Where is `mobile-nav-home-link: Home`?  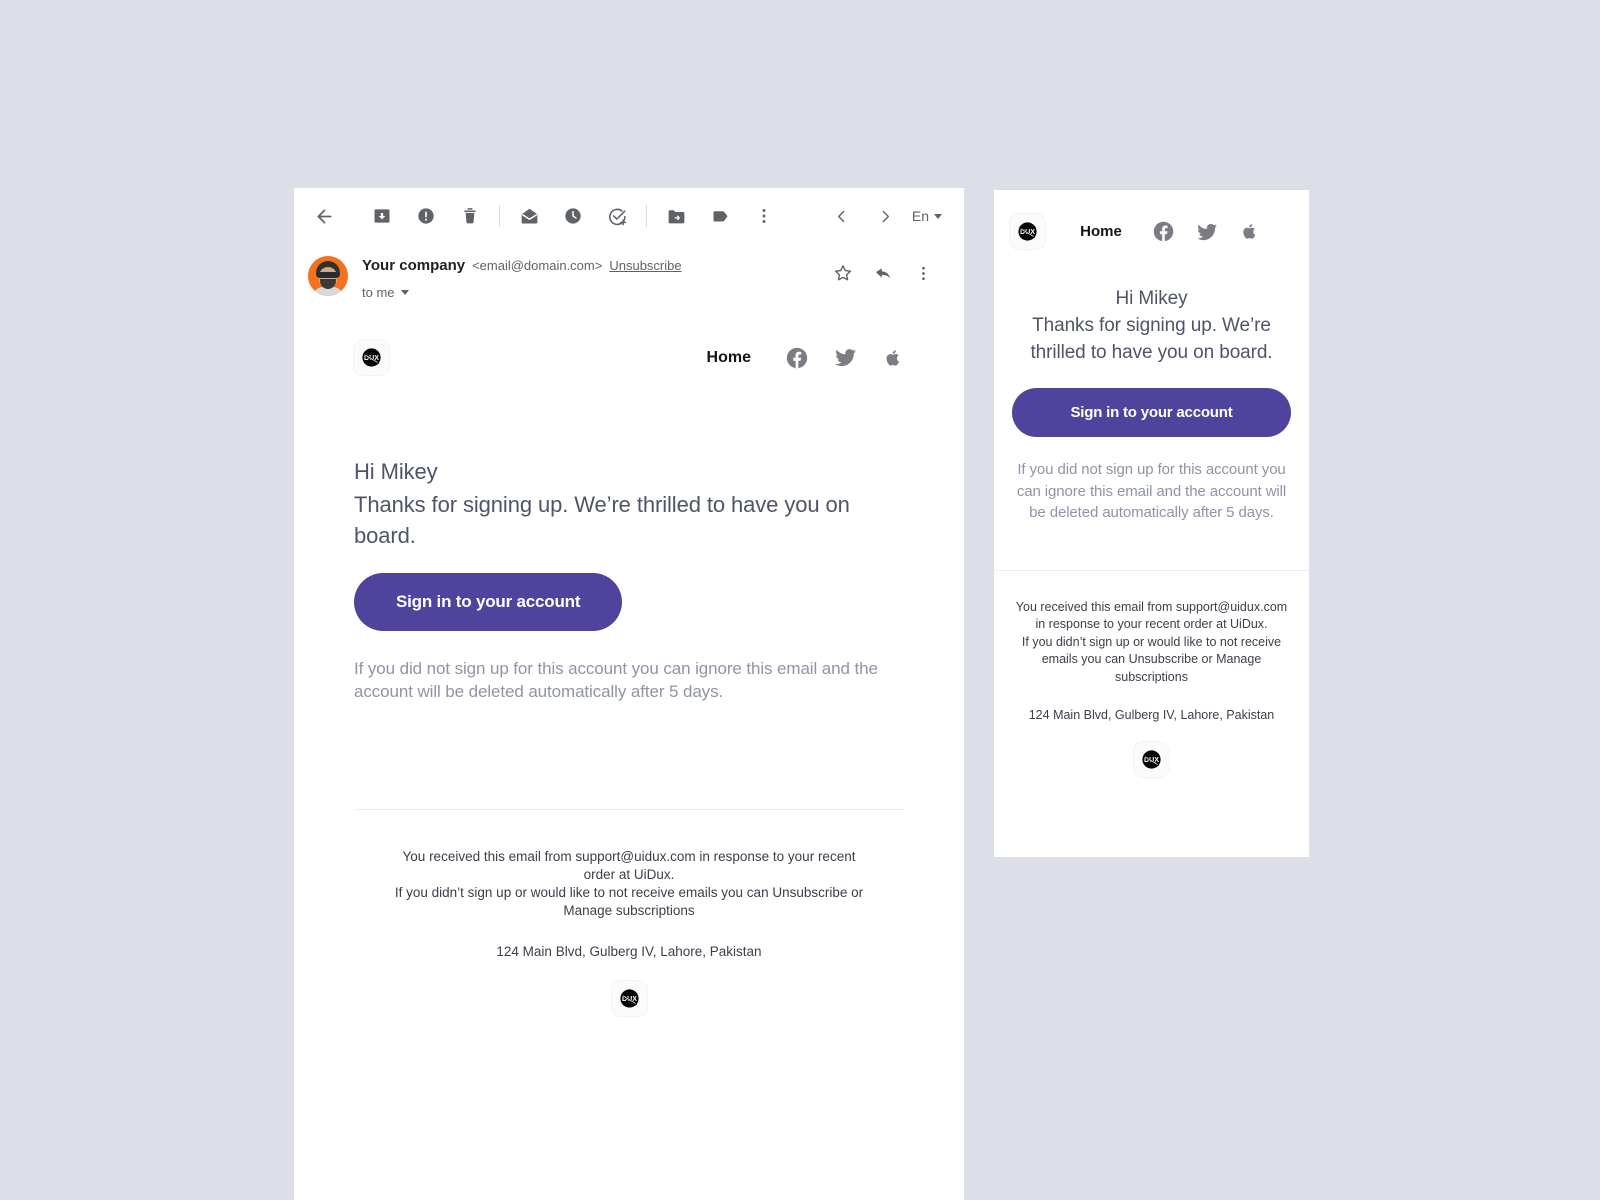
mobile-nav-home-link: Home is located at coordinates (1101, 231).